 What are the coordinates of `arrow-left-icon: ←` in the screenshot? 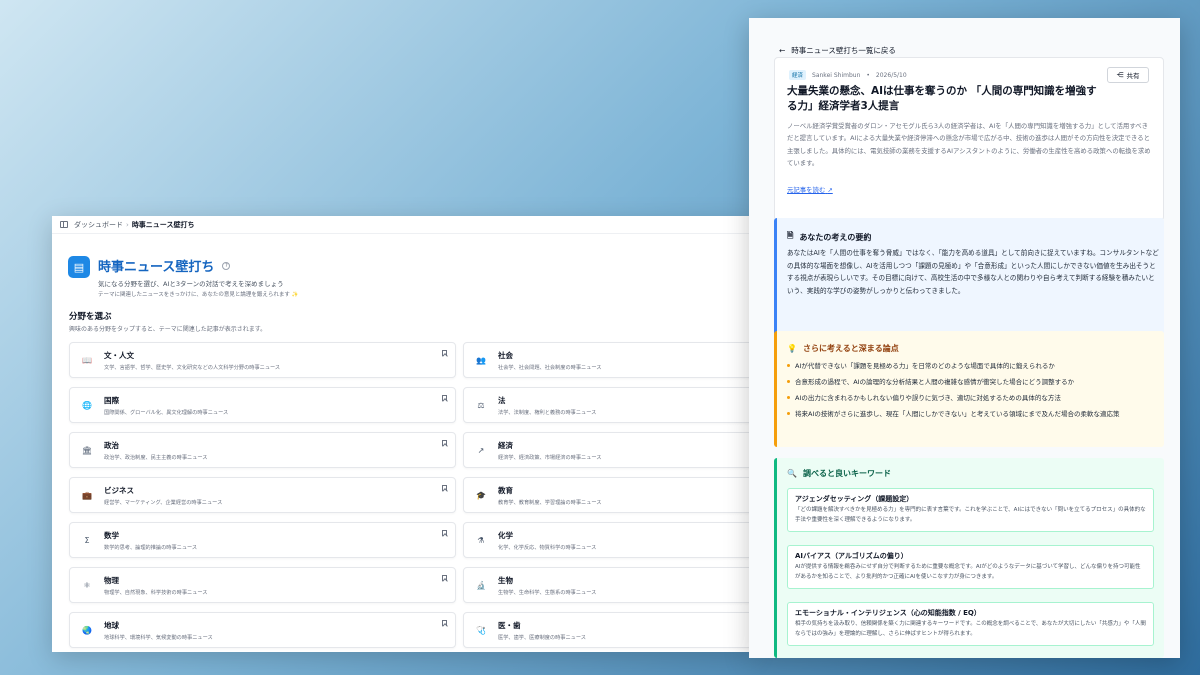 It's located at (782, 50).